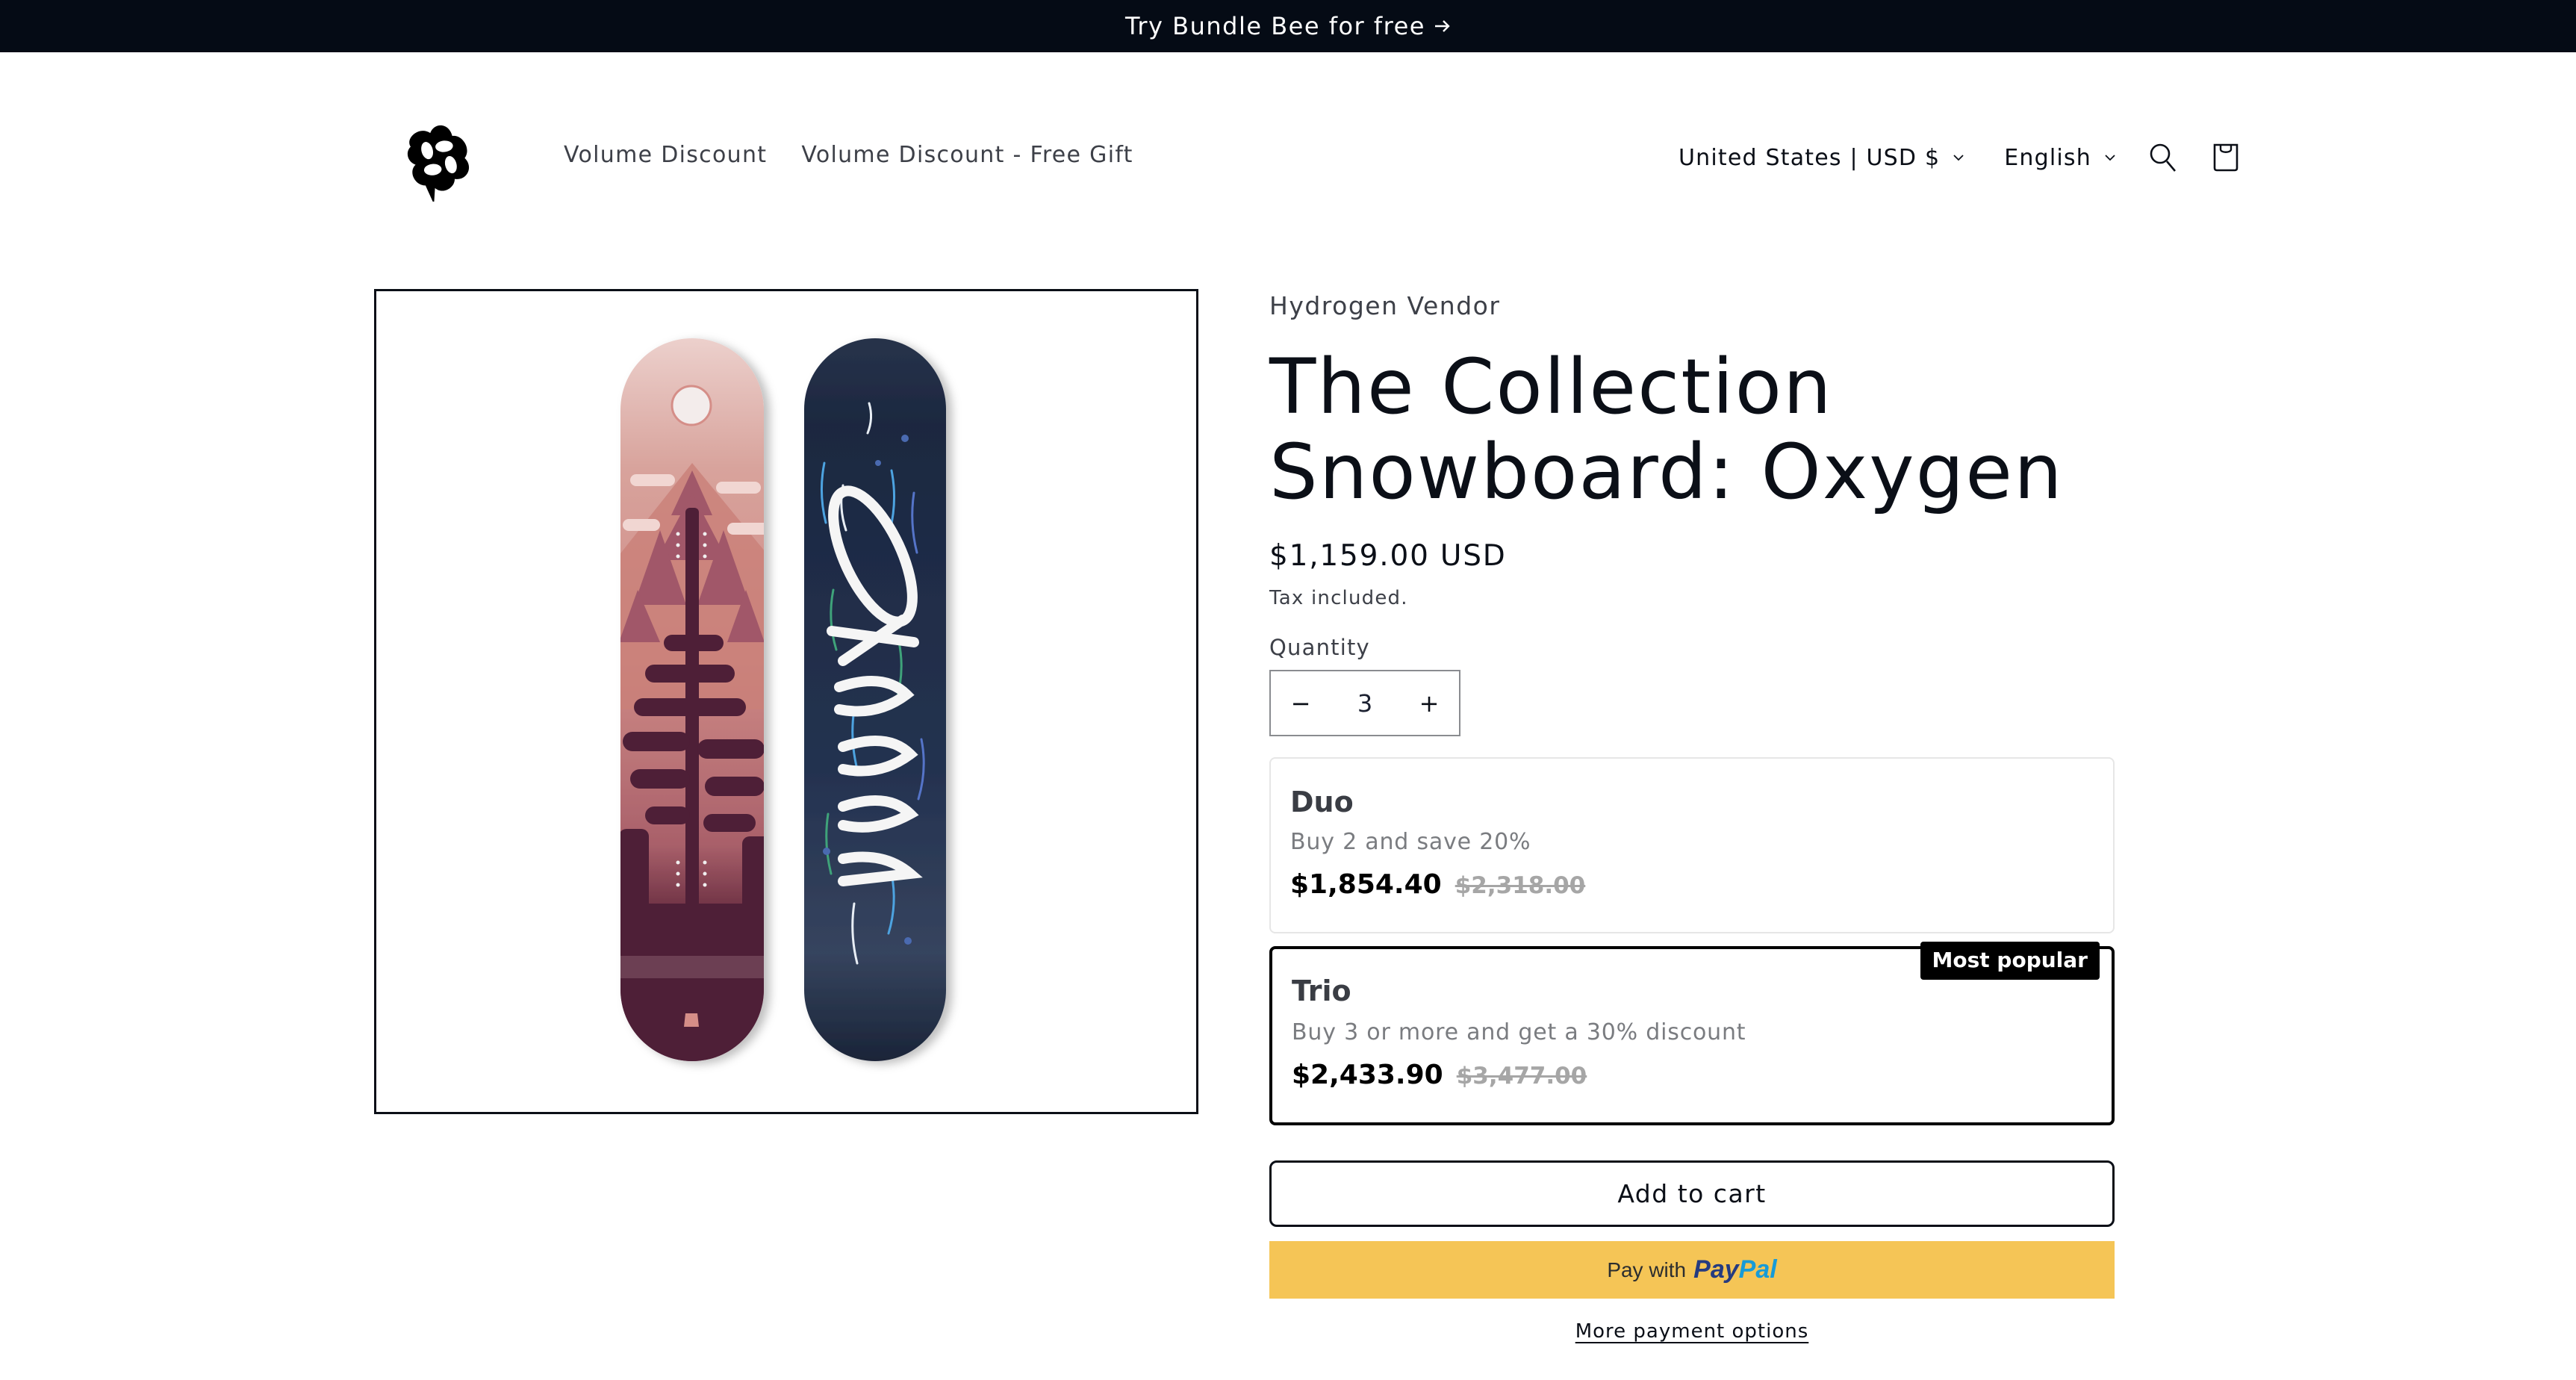  I want to click on language-selector: English, so click(2060, 158).